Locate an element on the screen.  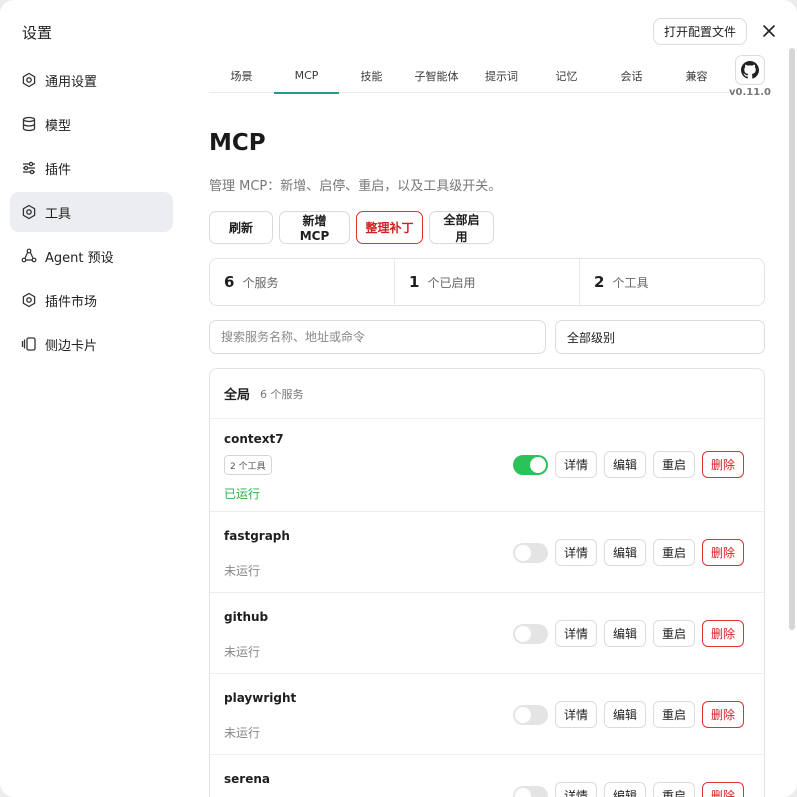
github-icon is located at coordinates (750, 70).